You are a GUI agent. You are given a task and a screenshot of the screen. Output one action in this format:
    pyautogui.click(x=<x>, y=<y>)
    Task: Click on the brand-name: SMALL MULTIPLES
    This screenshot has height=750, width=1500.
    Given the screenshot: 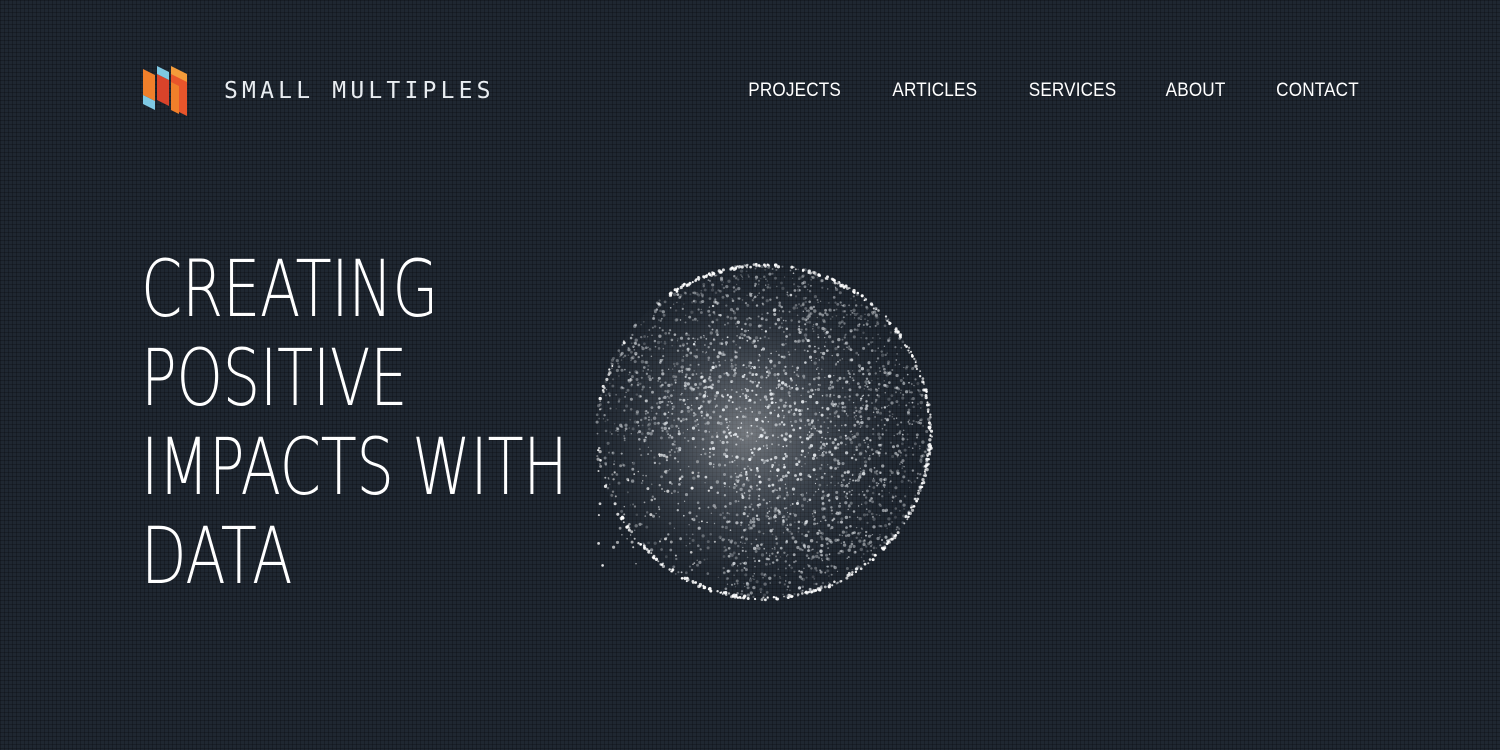 What is the action you would take?
    pyautogui.click(x=359, y=91)
    